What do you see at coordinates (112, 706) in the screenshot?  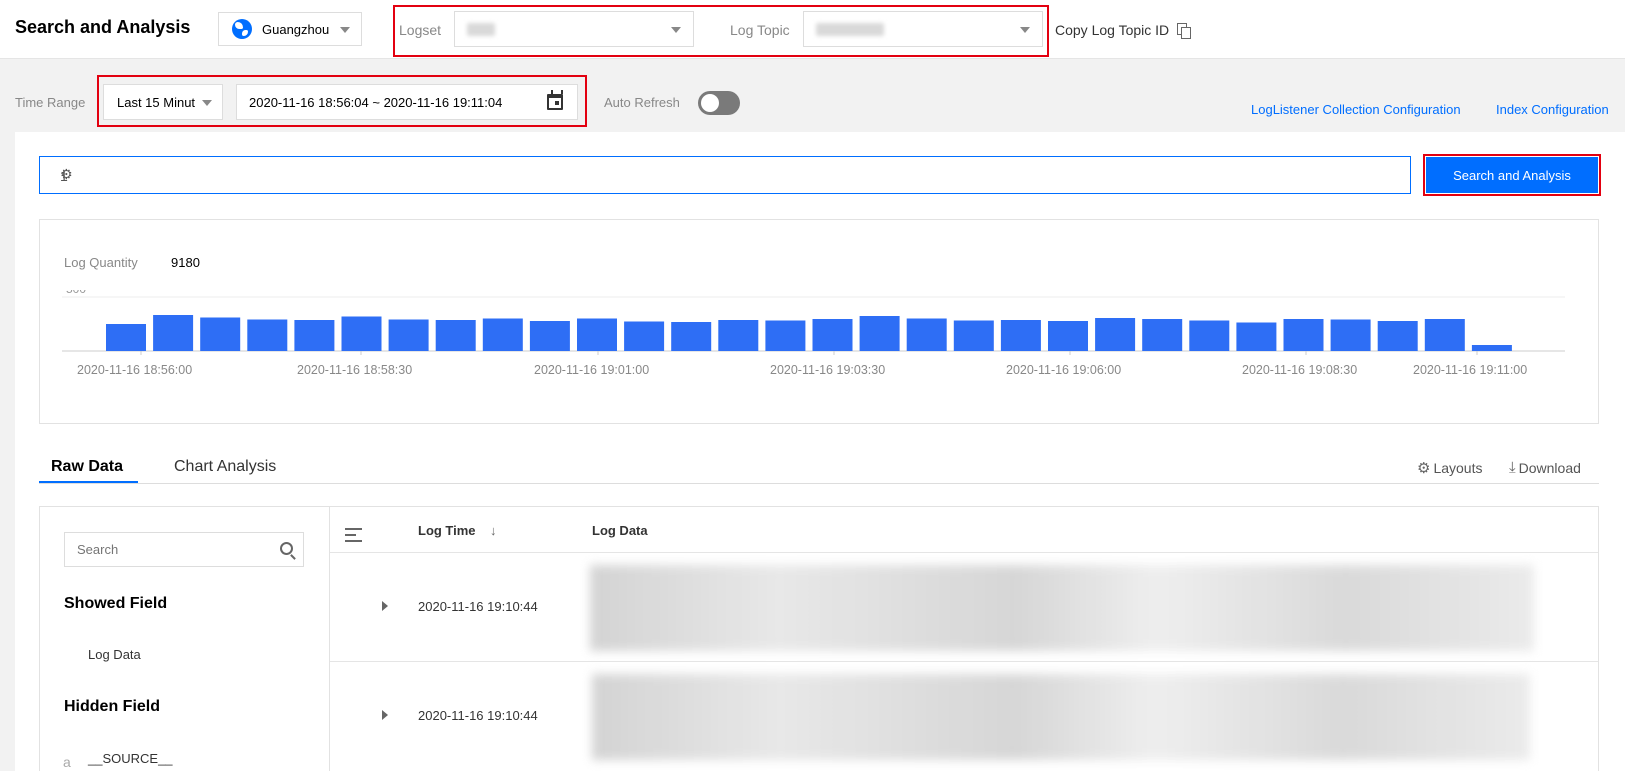 I see `hidden-field-title: Hidden Field` at bounding box center [112, 706].